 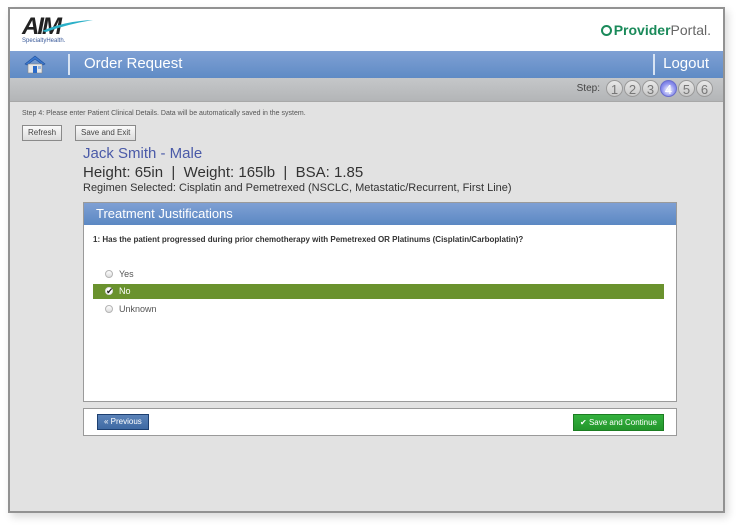 What do you see at coordinates (686, 63) in the screenshot?
I see `logout-link: Logout` at bounding box center [686, 63].